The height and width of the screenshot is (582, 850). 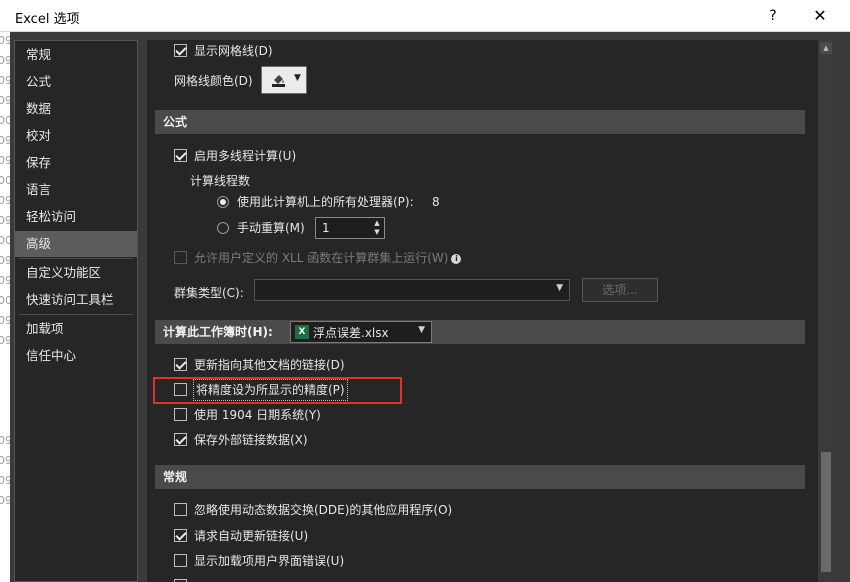 What do you see at coordinates (326, 228) in the screenshot?
I see `thread-count-value: 1` at bounding box center [326, 228].